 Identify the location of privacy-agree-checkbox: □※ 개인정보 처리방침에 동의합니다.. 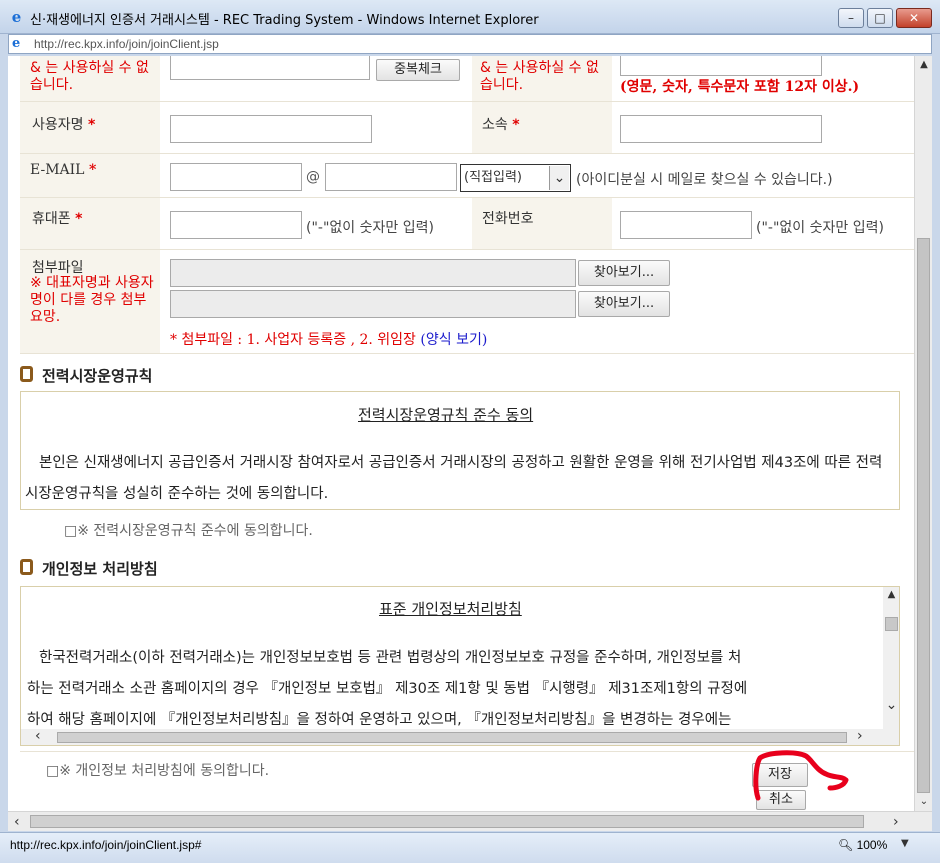
(157, 770).